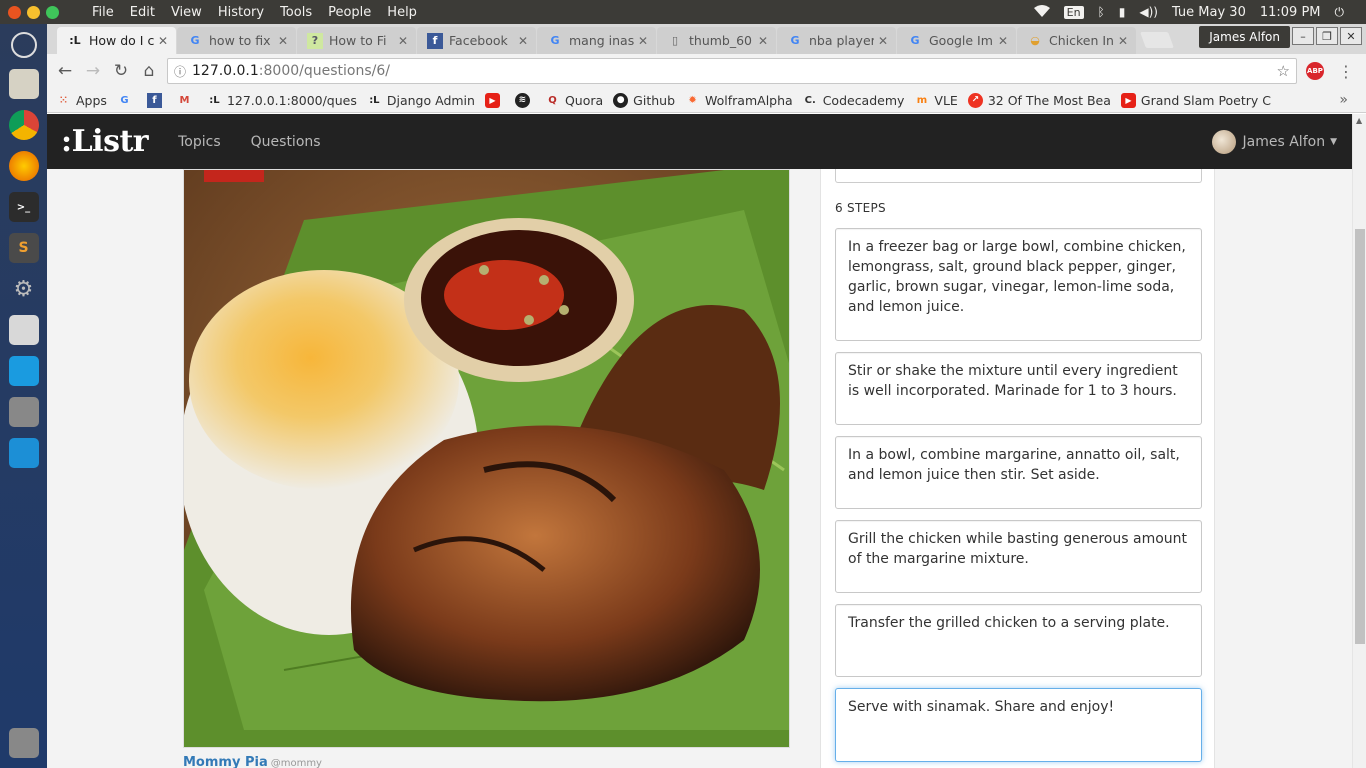 This screenshot has width=1366, height=768. What do you see at coordinates (142, 12) in the screenshot?
I see `menu-edit: Edit` at bounding box center [142, 12].